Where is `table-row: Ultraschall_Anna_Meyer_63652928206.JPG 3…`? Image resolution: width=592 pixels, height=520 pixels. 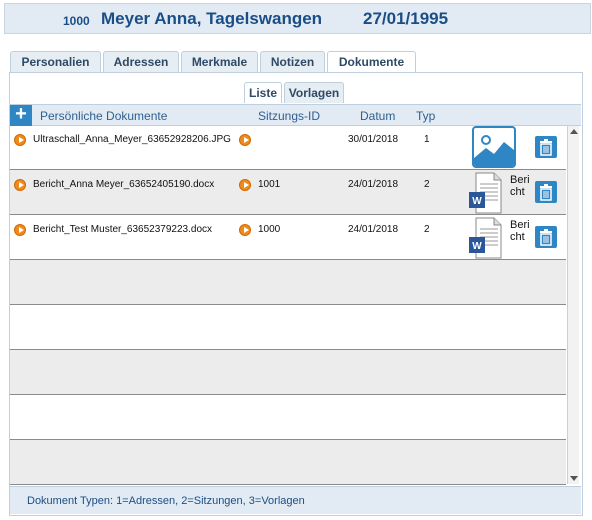 table-row: Ultraschall_Anna_Meyer_63652928206.JPG 3… is located at coordinates (288, 147).